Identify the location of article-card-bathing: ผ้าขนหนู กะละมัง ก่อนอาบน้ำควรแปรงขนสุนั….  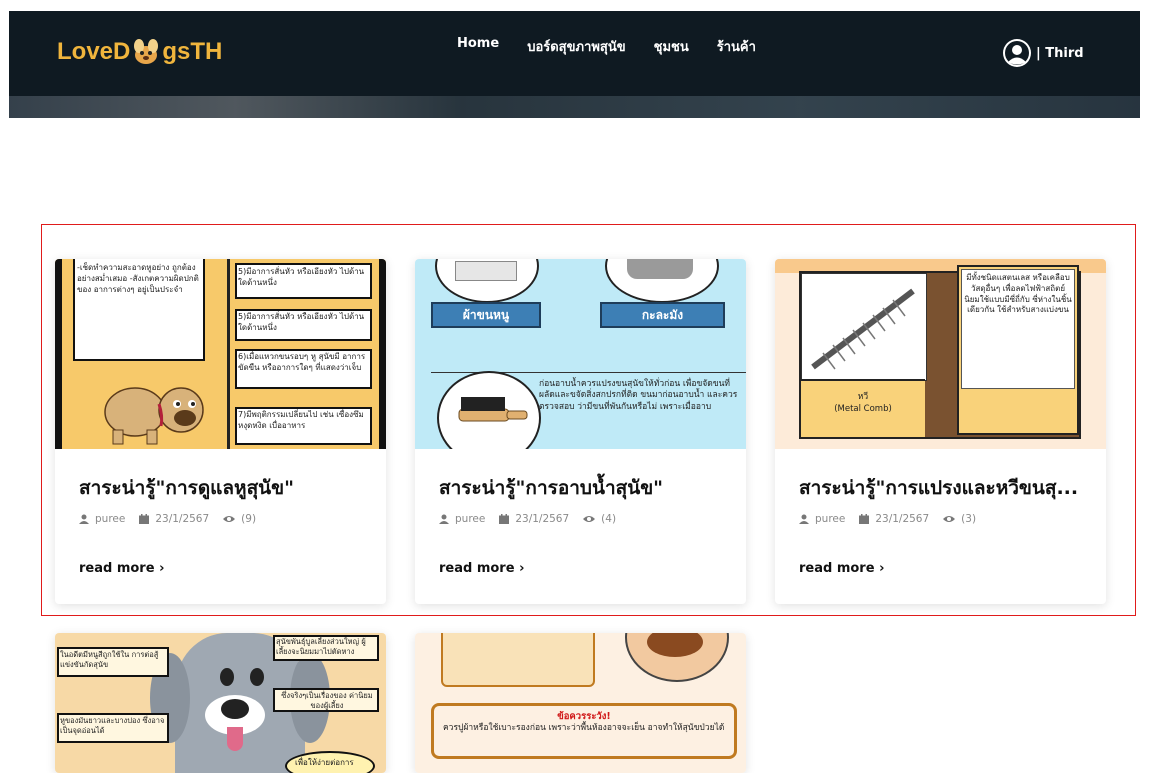
(580, 431).